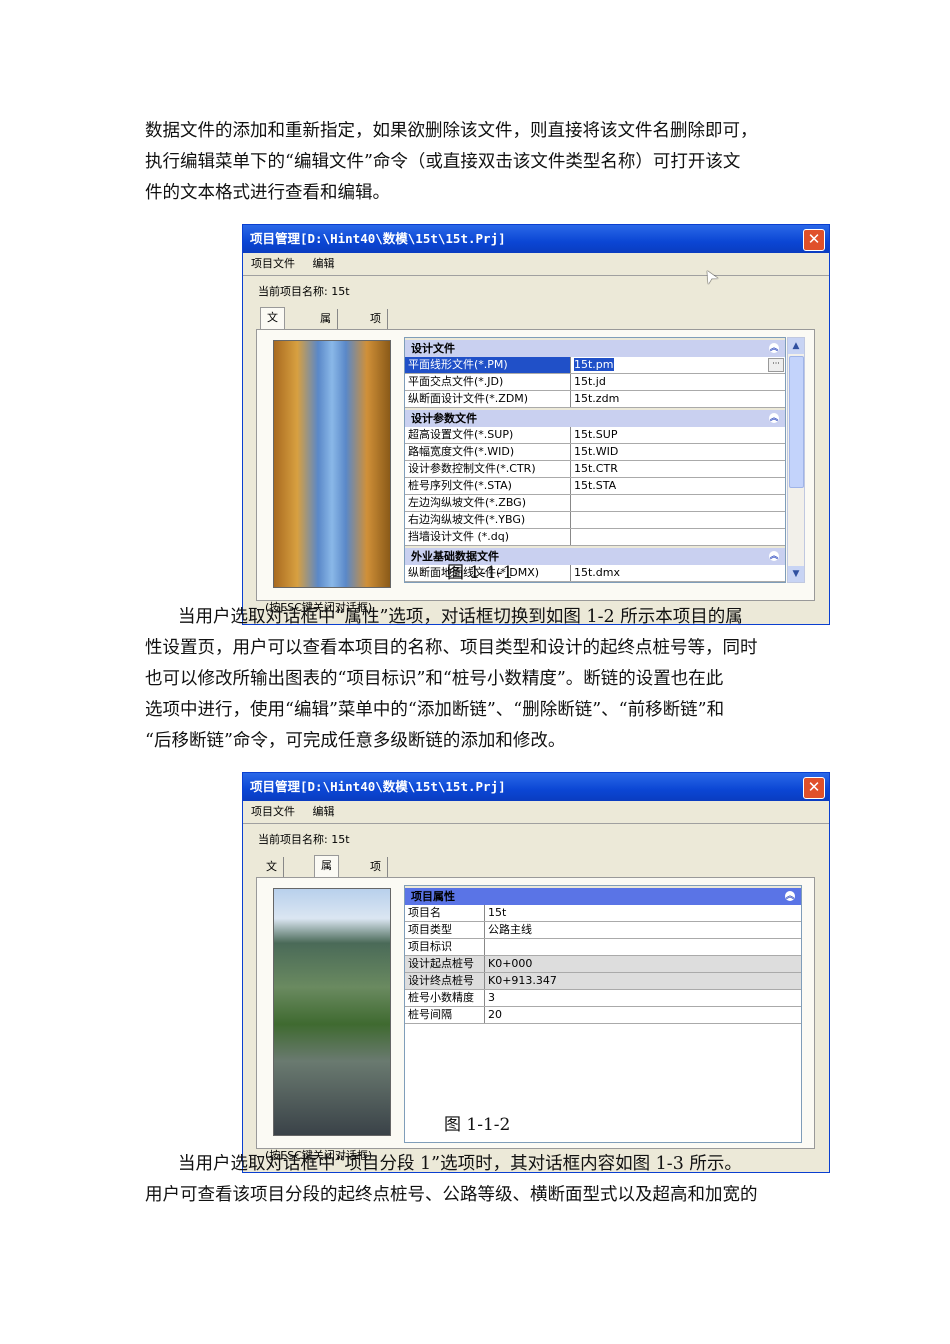 The image size is (950, 1344). I want to click on file-name-field: 15t.pm ···, so click(678, 365).